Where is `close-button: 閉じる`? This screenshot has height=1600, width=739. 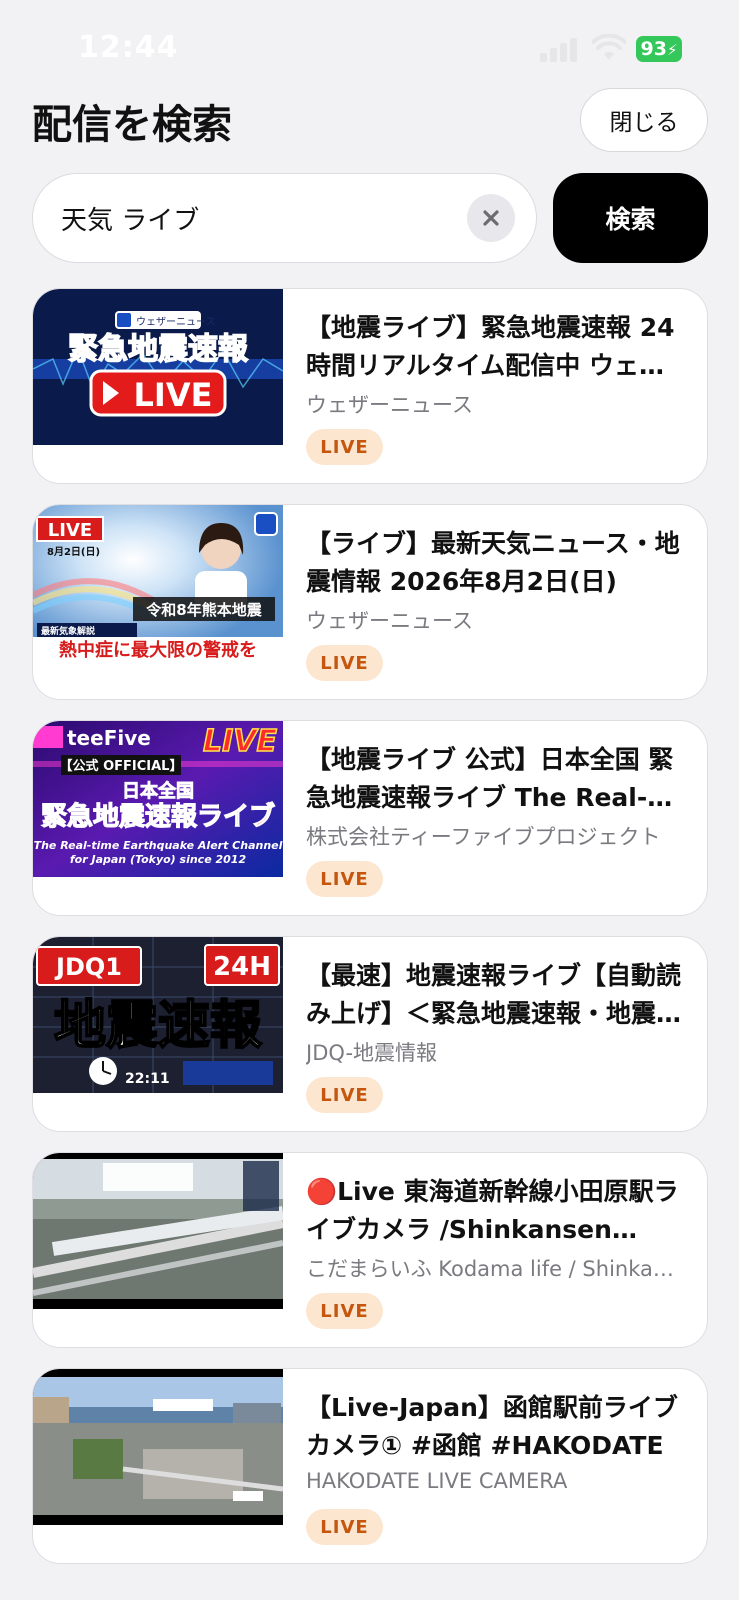 close-button: 閉じる is located at coordinates (644, 120).